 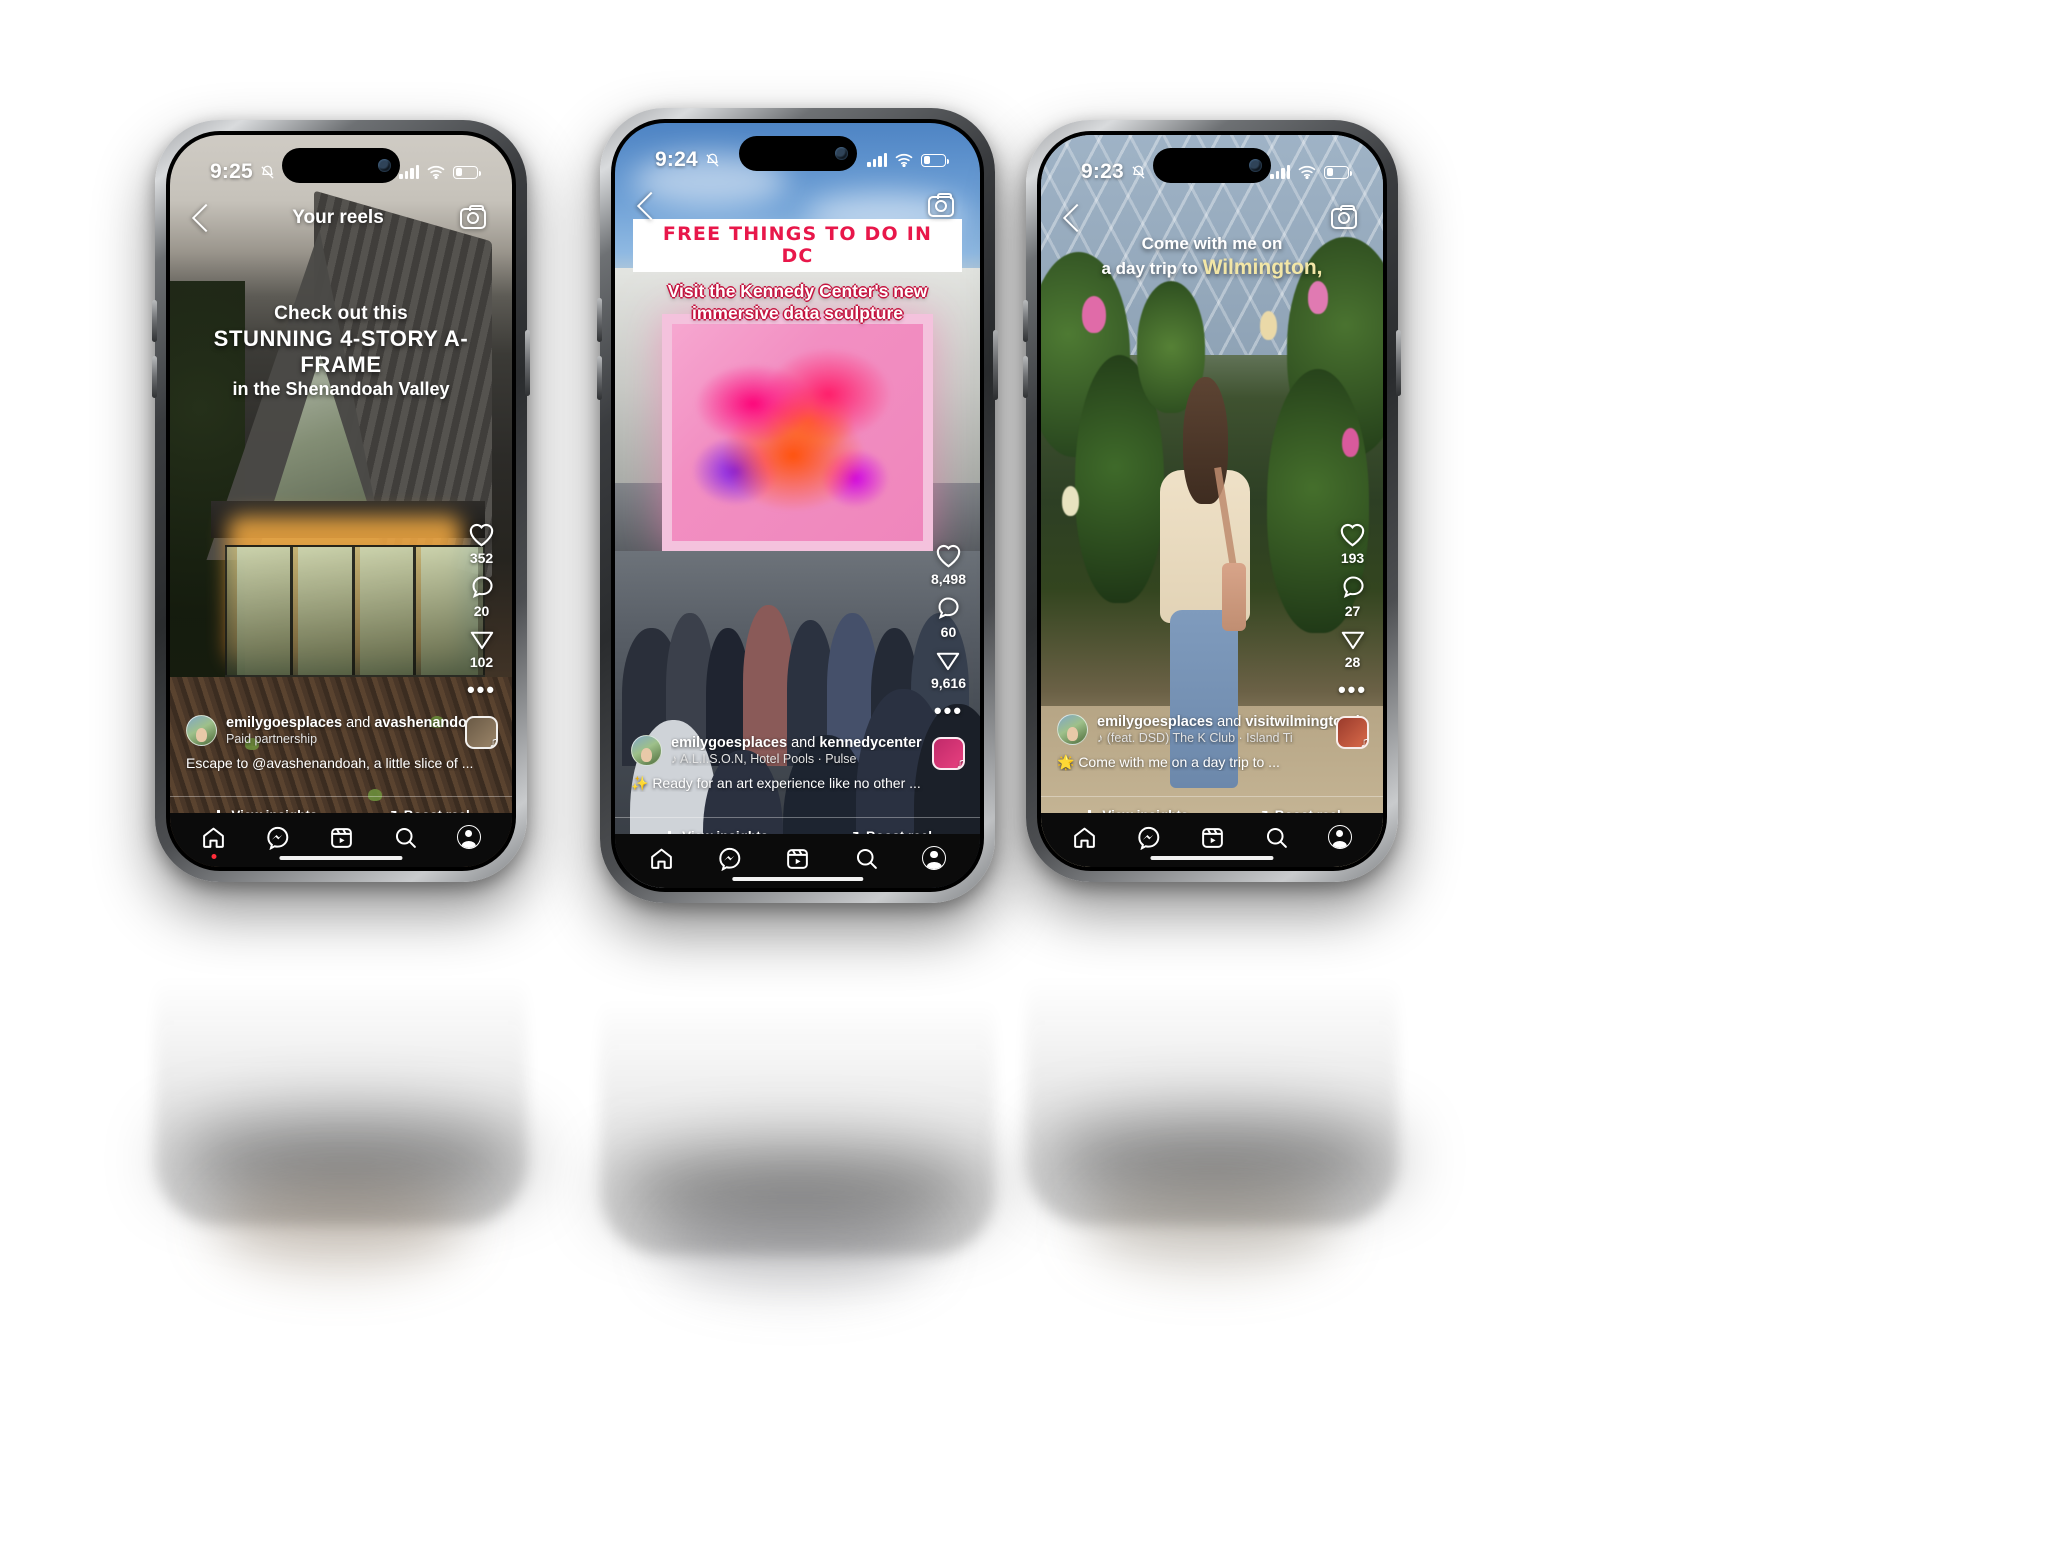 I want to click on reflection-left, so click(x=341, y=1065).